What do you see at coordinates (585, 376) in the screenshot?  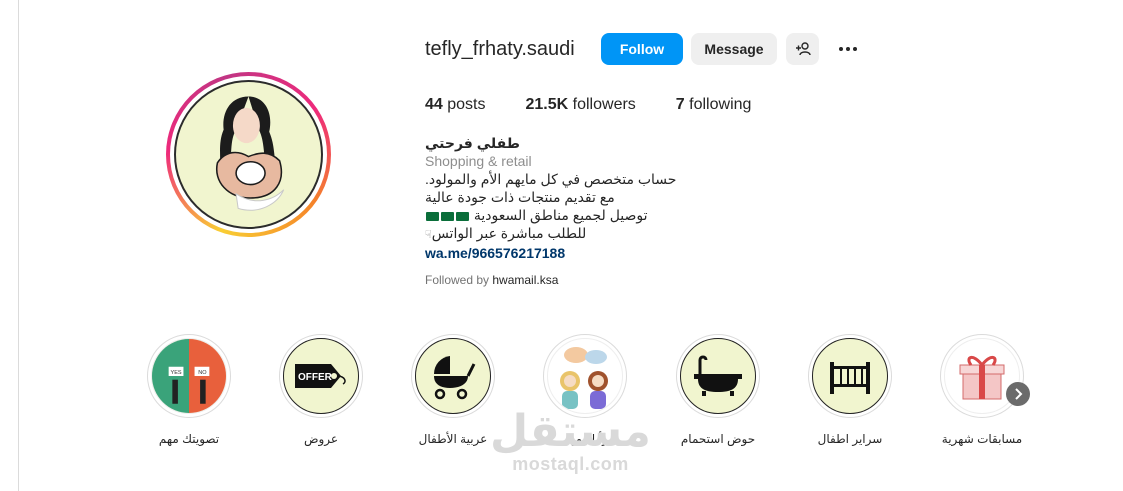 I see `chat-women-icon` at bounding box center [585, 376].